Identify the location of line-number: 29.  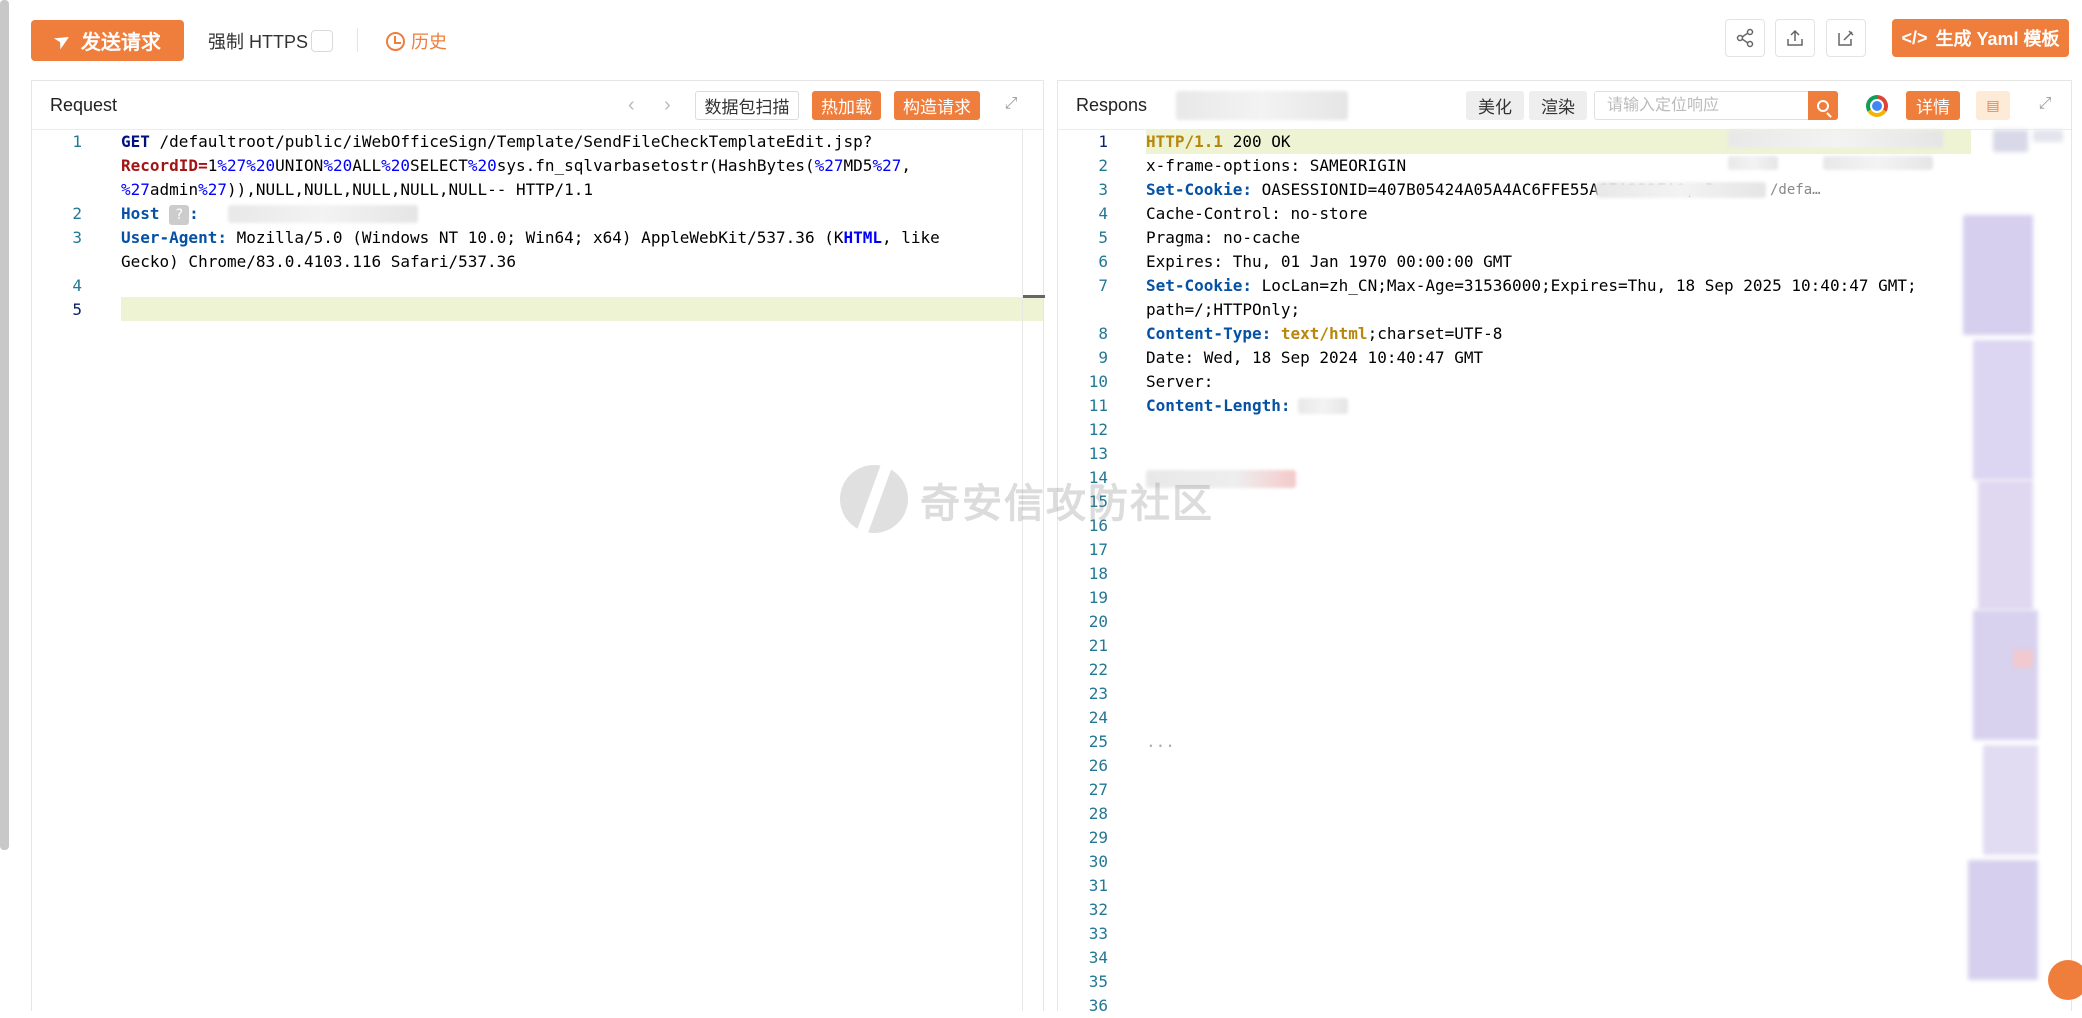
(1098, 837).